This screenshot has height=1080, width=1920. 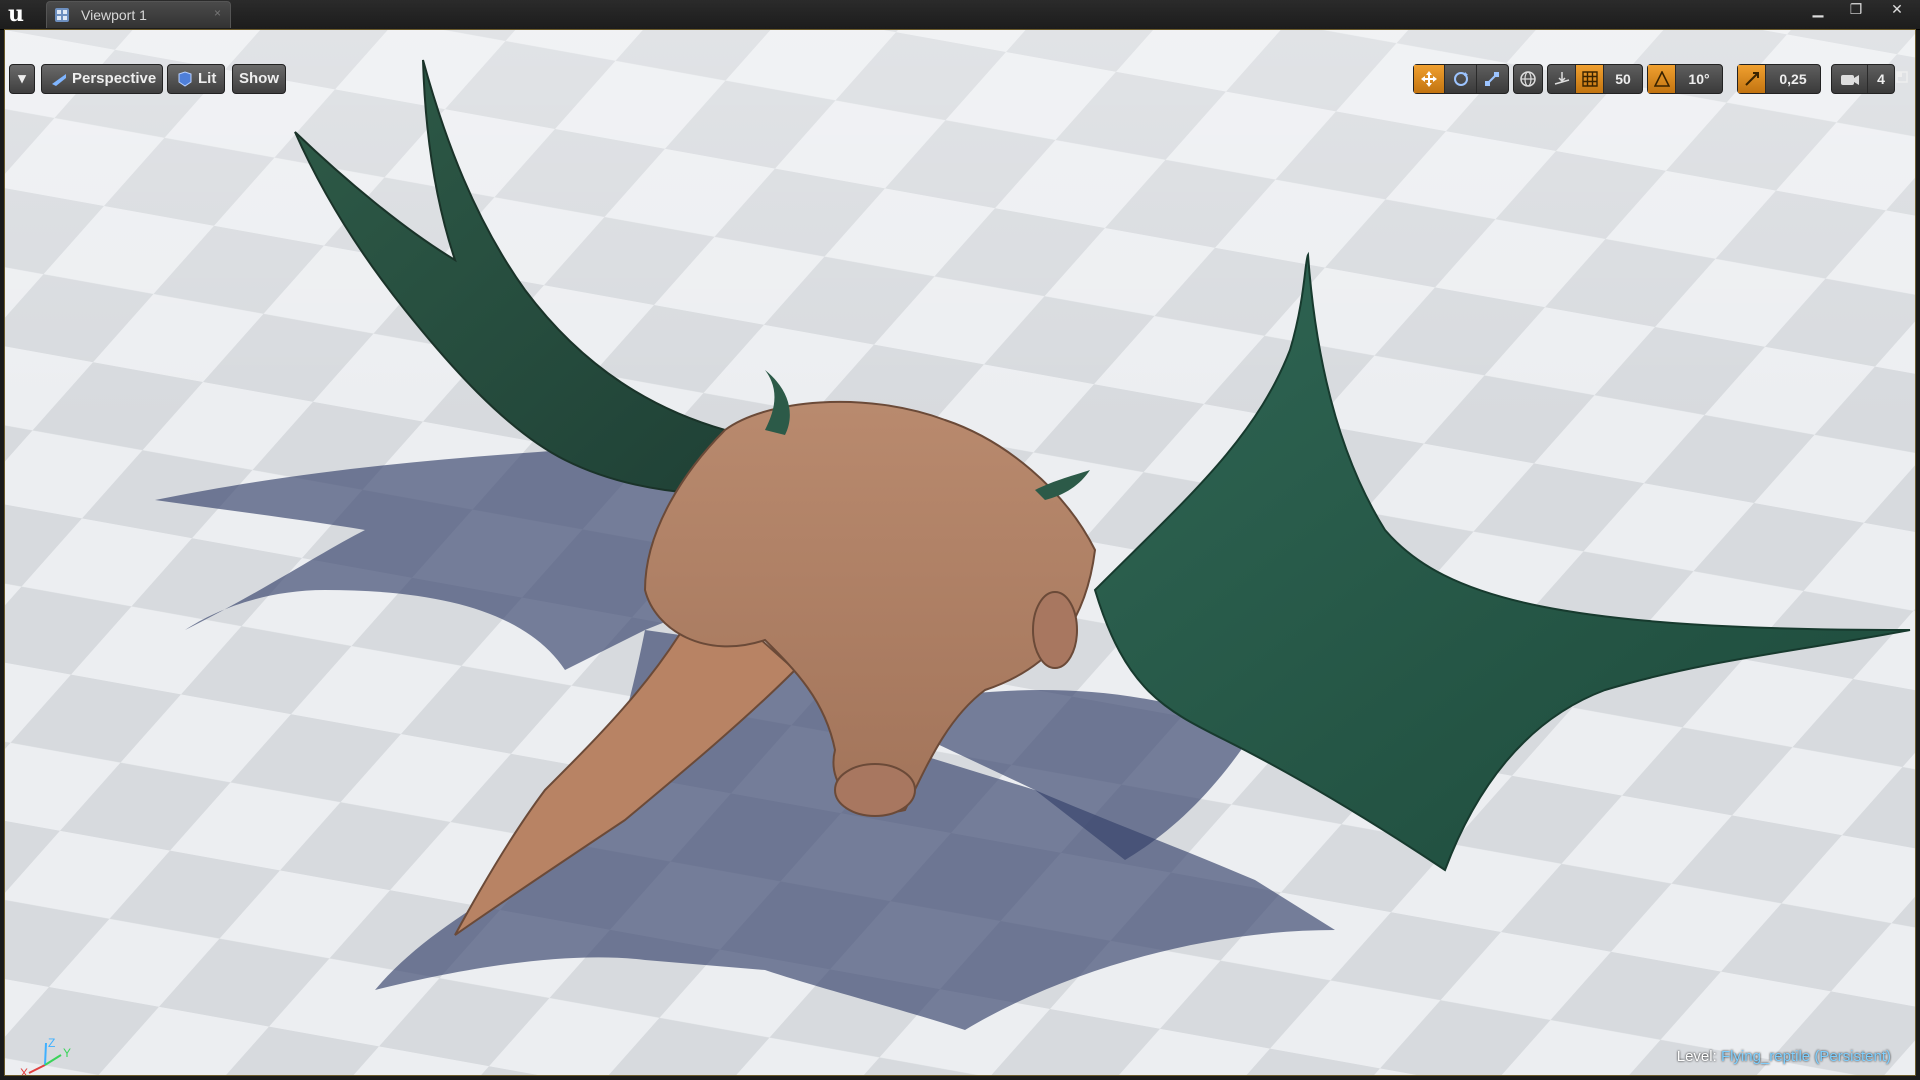 What do you see at coordinates (67, 1053) in the screenshot?
I see `axis-y-label: Y` at bounding box center [67, 1053].